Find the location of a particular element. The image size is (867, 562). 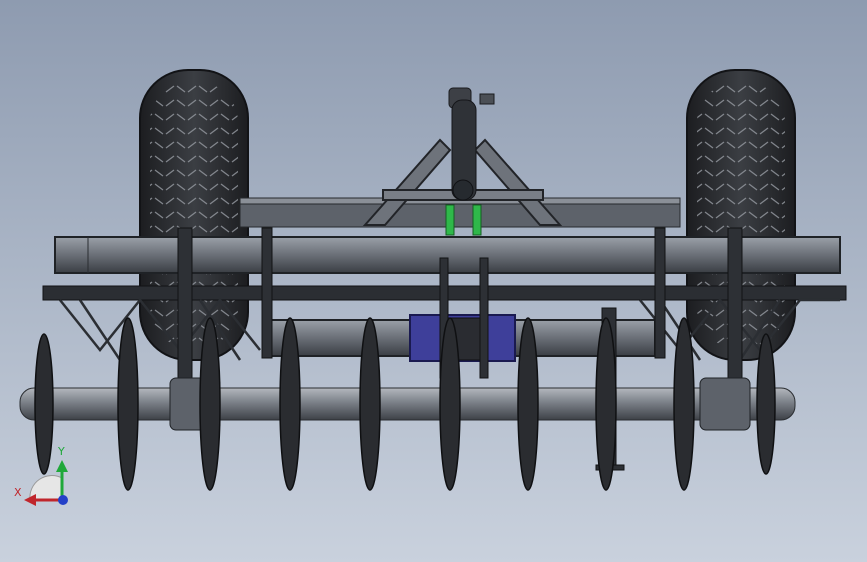

z-axis-dot-icon is located at coordinates (63, 500).